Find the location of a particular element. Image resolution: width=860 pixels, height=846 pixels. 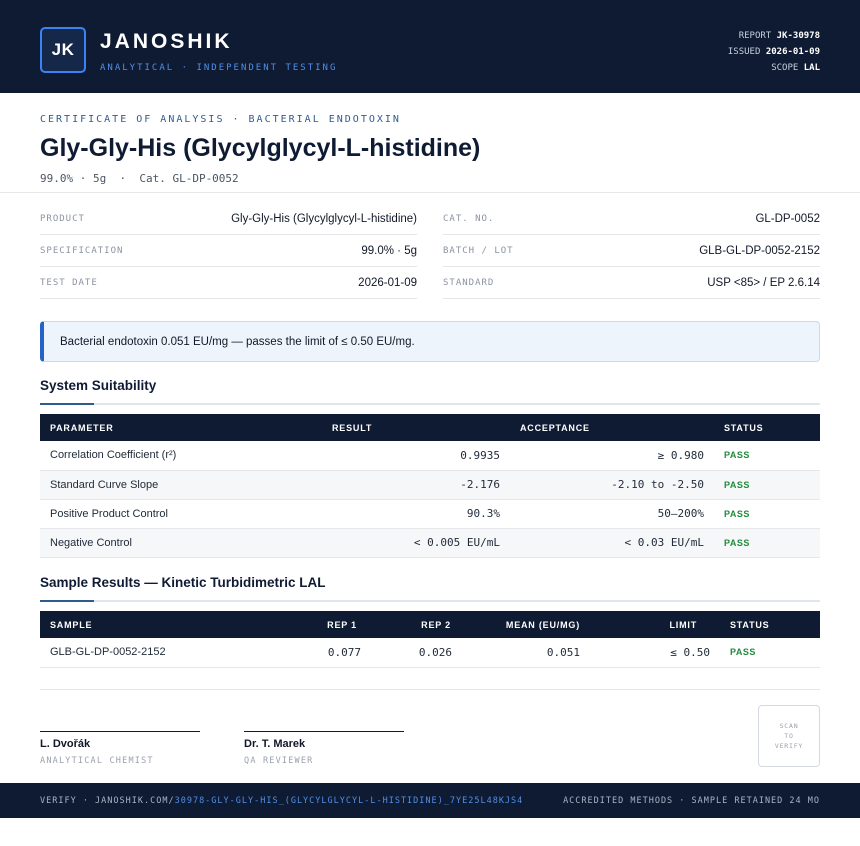

brand-tagline: ANALYTICAL · INDEPENDENT TESTING is located at coordinates (219, 68).